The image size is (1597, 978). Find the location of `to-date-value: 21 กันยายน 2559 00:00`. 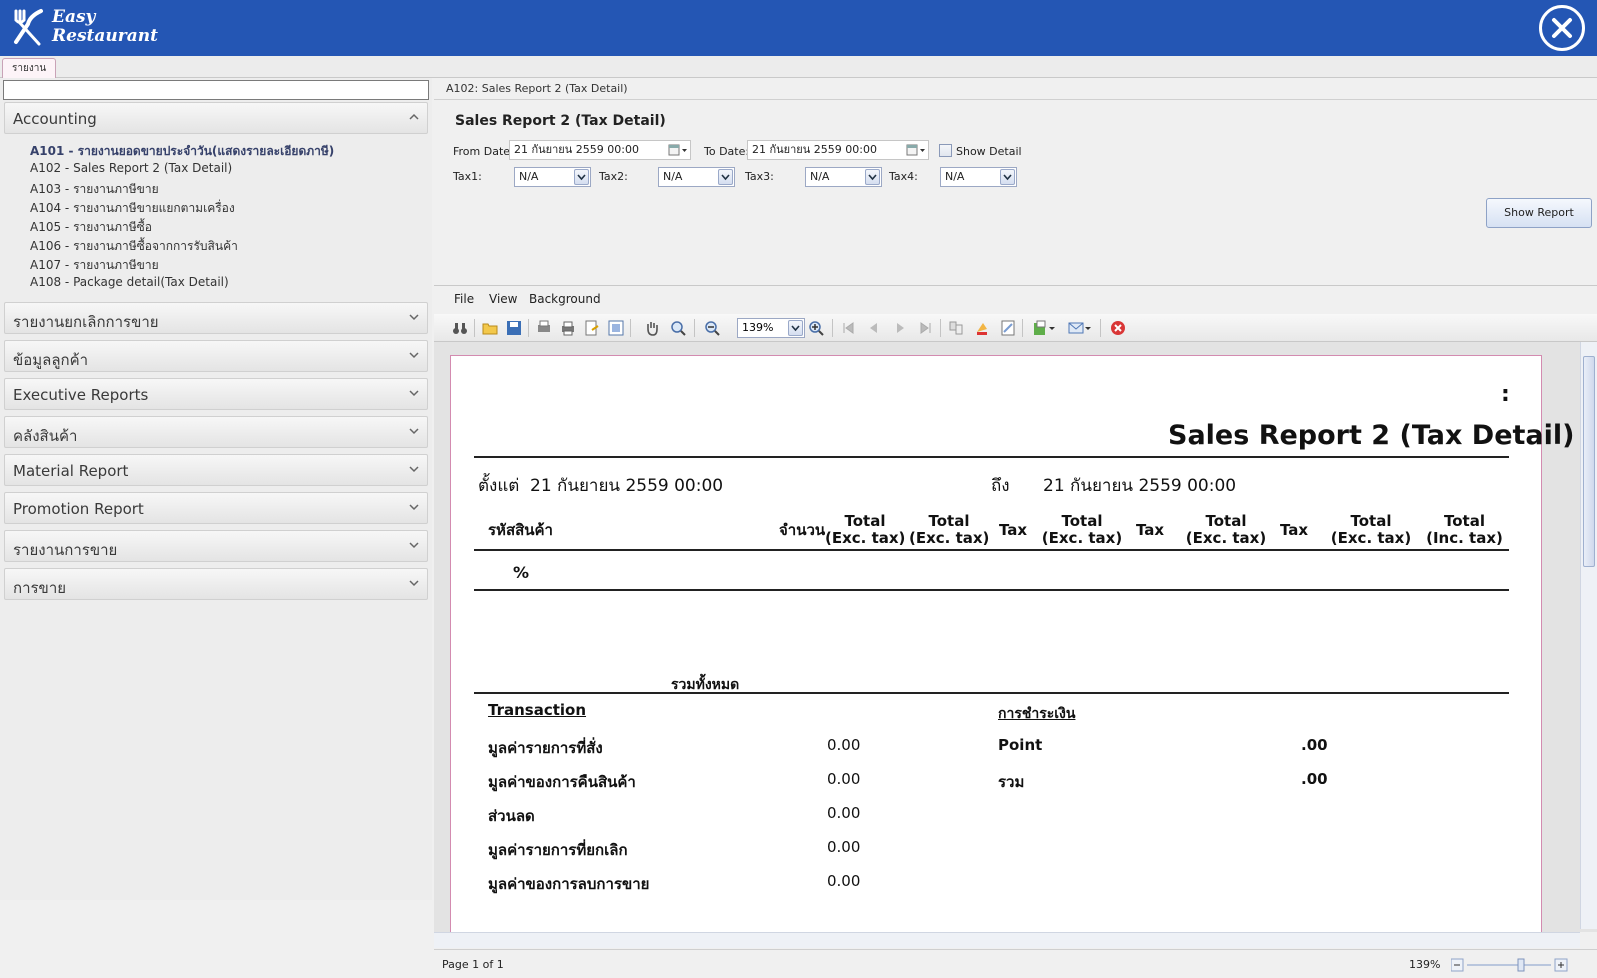

to-date-value: 21 กันยายน 2559 00:00 is located at coordinates (814, 149).